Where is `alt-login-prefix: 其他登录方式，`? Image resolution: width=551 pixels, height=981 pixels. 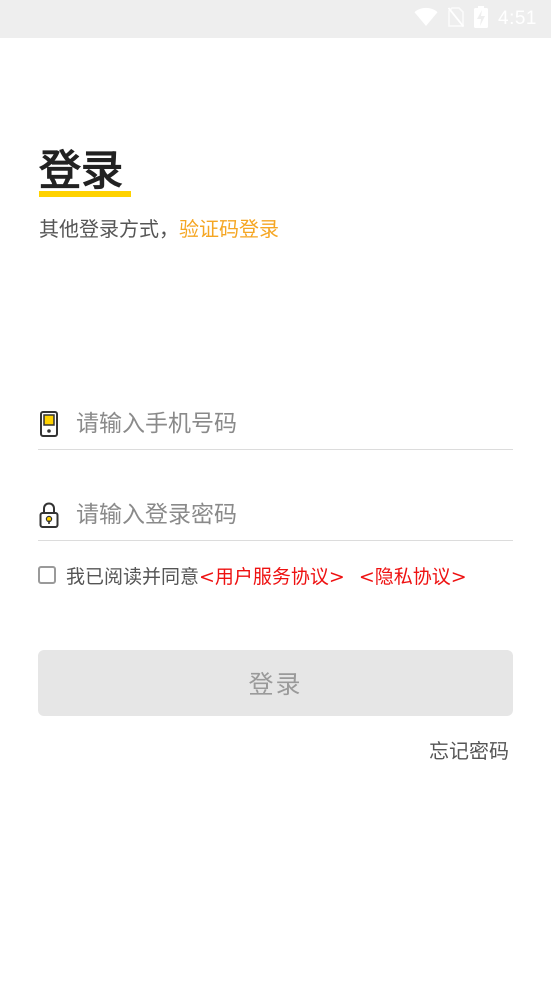 alt-login-prefix: 其他登录方式， is located at coordinates (109, 229).